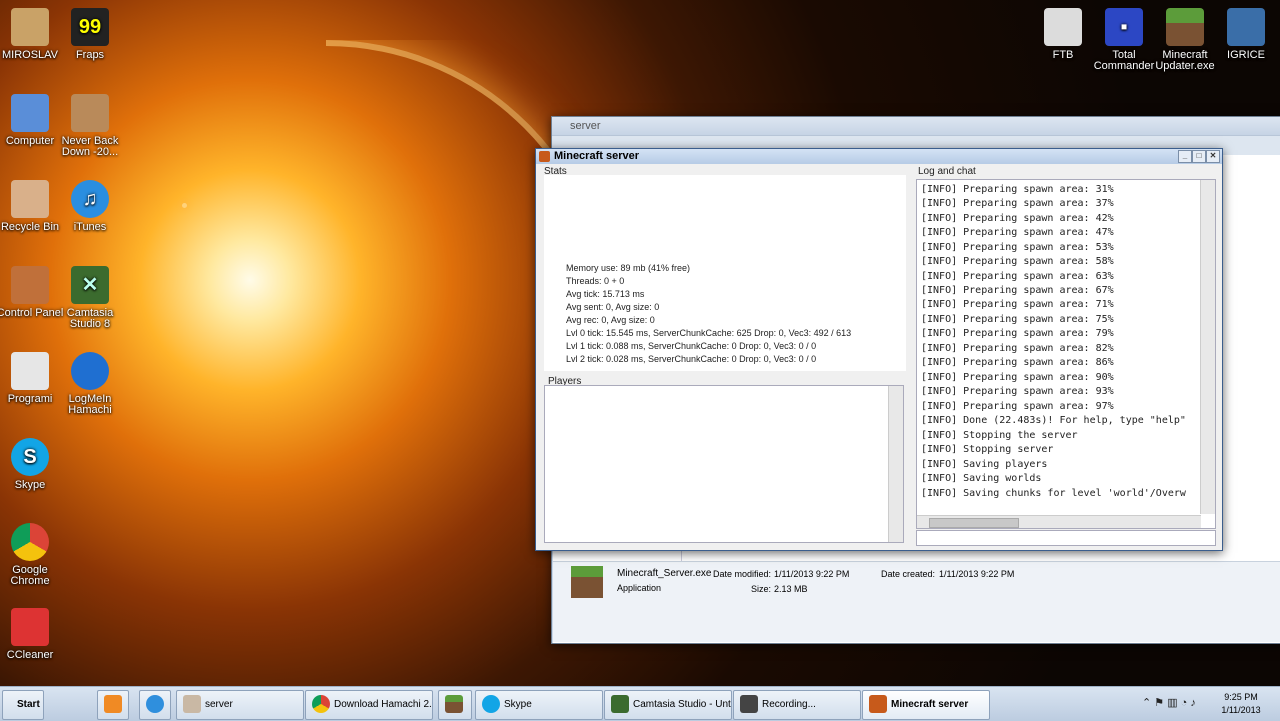 The image size is (1280, 721). What do you see at coordinates (30, 627) in the screenshot?
I see `ccleaner-icon` at bounding box center [30, 627].